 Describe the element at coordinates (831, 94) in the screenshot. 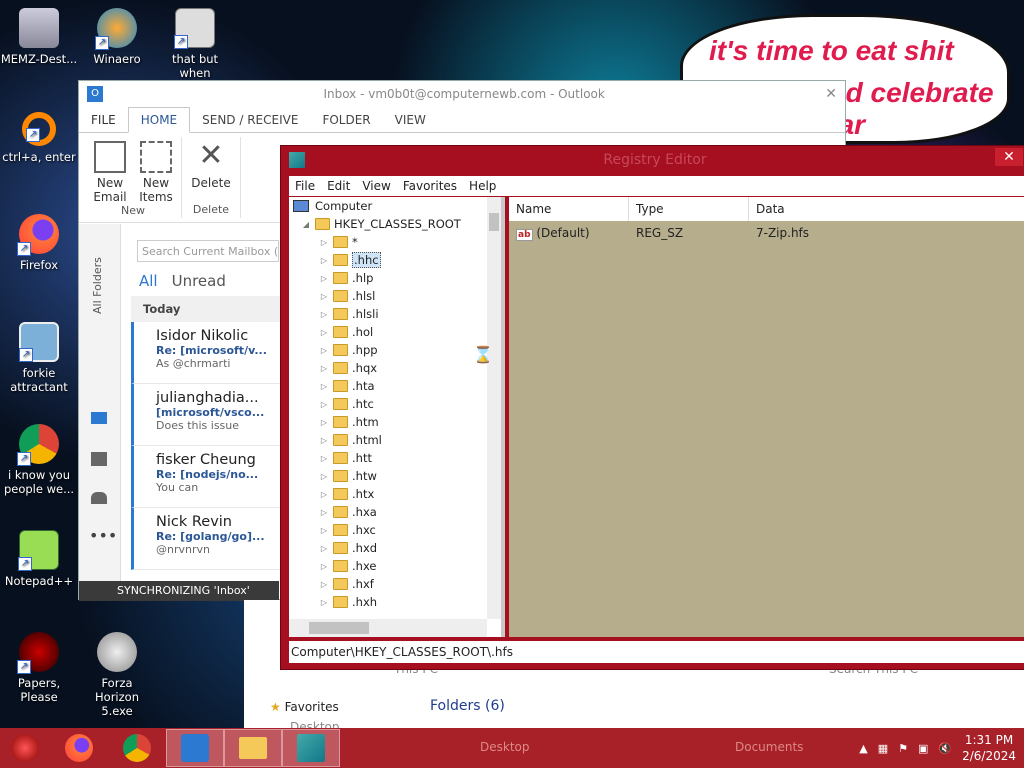

I see `close-icon: ✕` at that location.